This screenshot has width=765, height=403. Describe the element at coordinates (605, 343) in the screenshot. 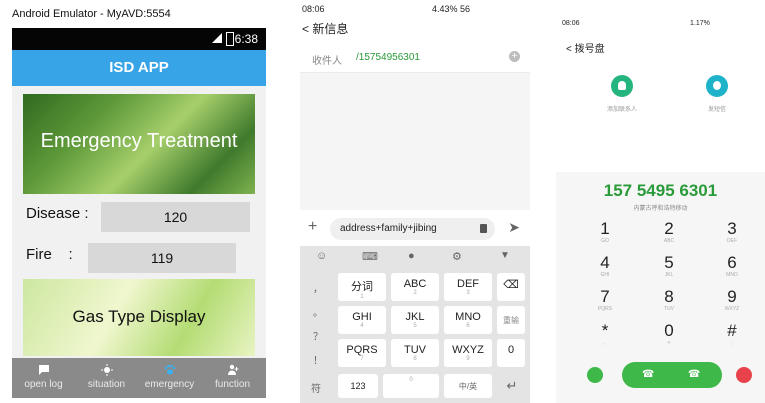

I see `dial-letters: ,` at that location.